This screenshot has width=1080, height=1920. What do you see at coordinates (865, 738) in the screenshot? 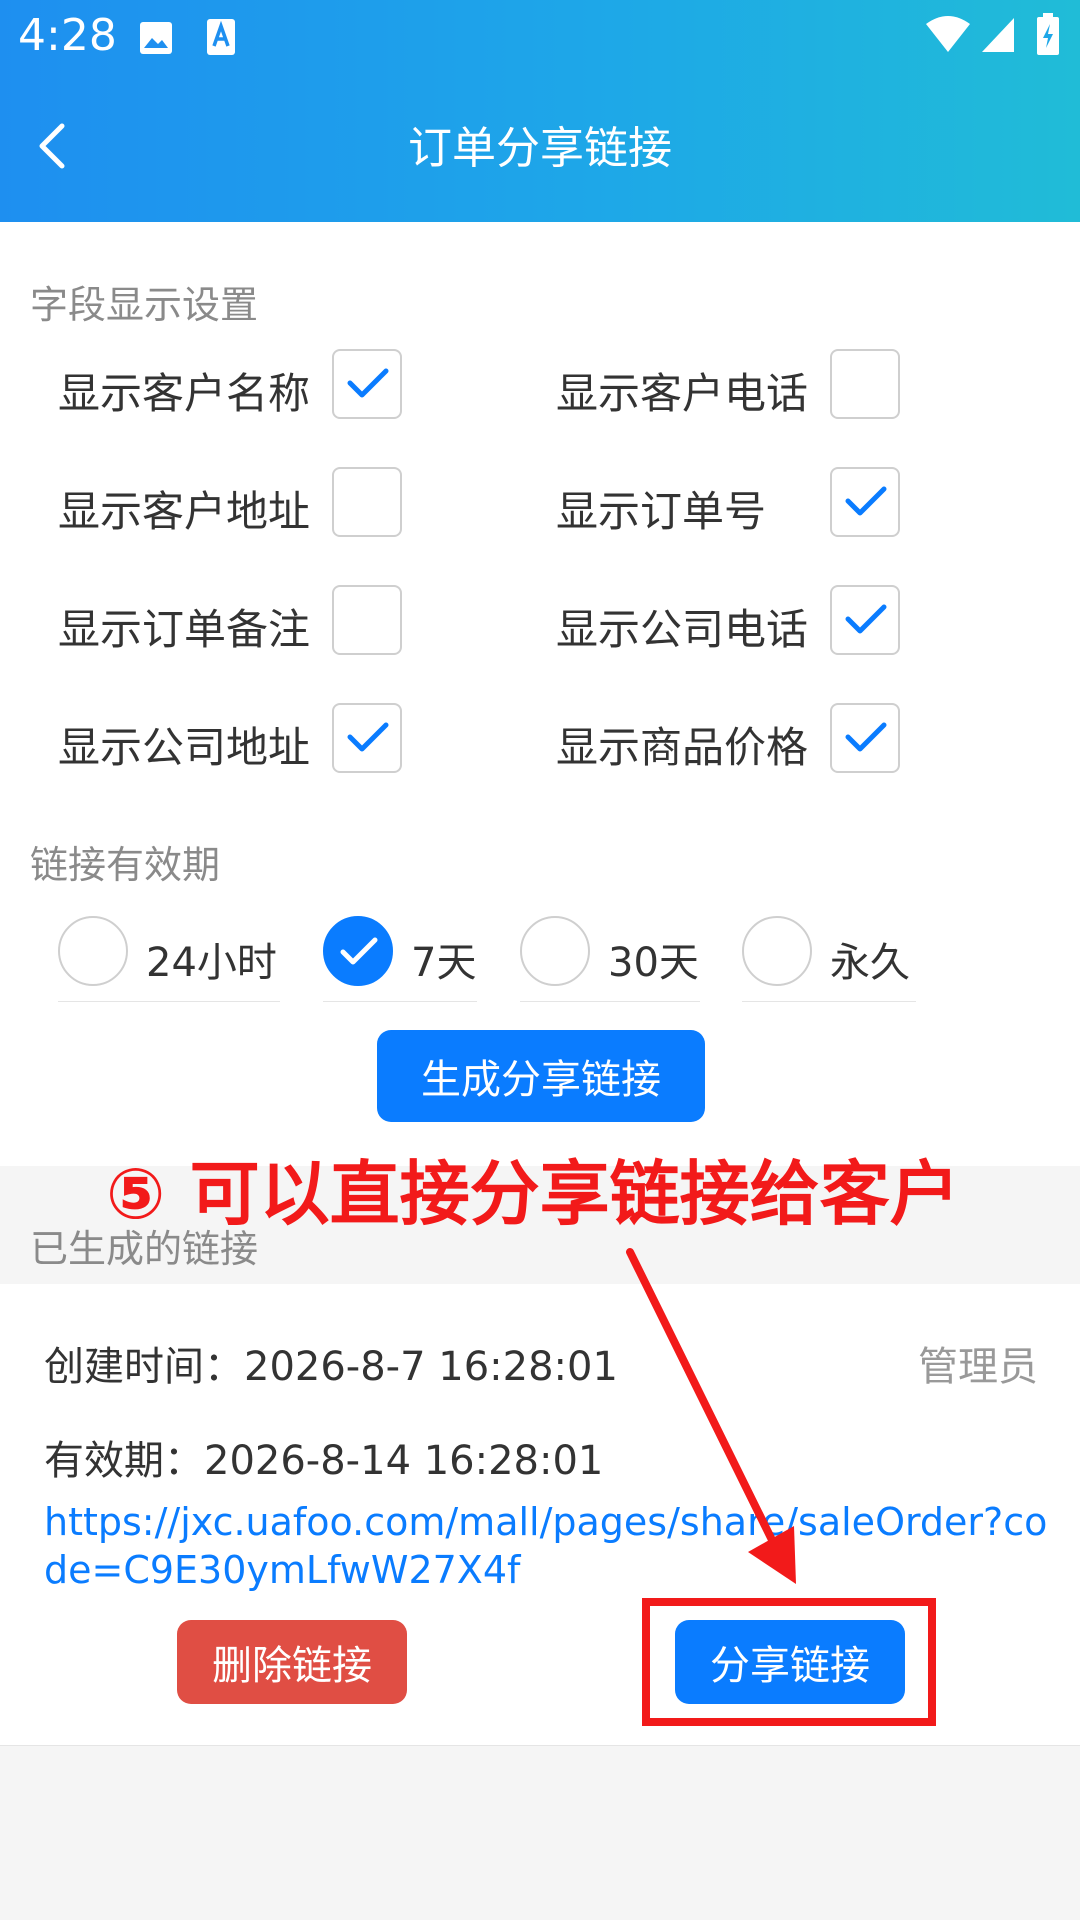
I see `checkbox-product-price` at bounding box center [865, 738].